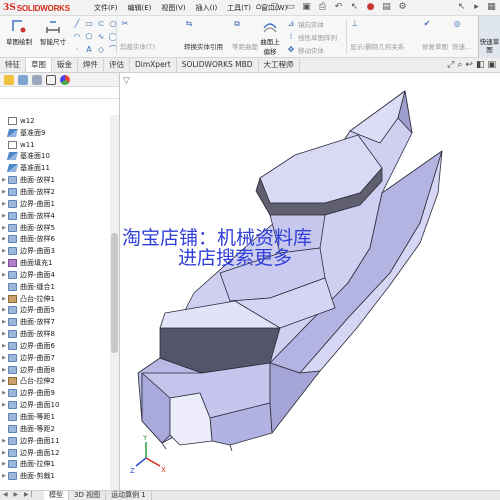 This screenshot has height=500, width=500. I want to click on offset-entities-icon: ⧉, so click(237, 24).